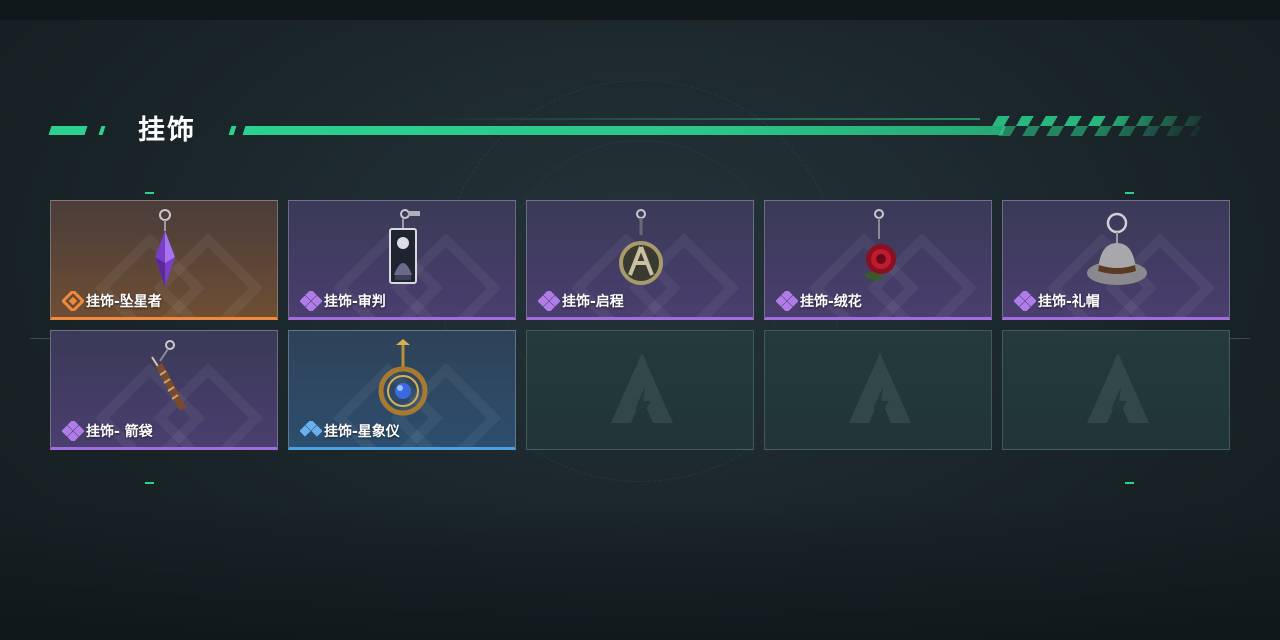  Describe the element at coordinates (119, 432) in the screenshot. I see `pendant-name: 挂饰- 箭袋` at that location.